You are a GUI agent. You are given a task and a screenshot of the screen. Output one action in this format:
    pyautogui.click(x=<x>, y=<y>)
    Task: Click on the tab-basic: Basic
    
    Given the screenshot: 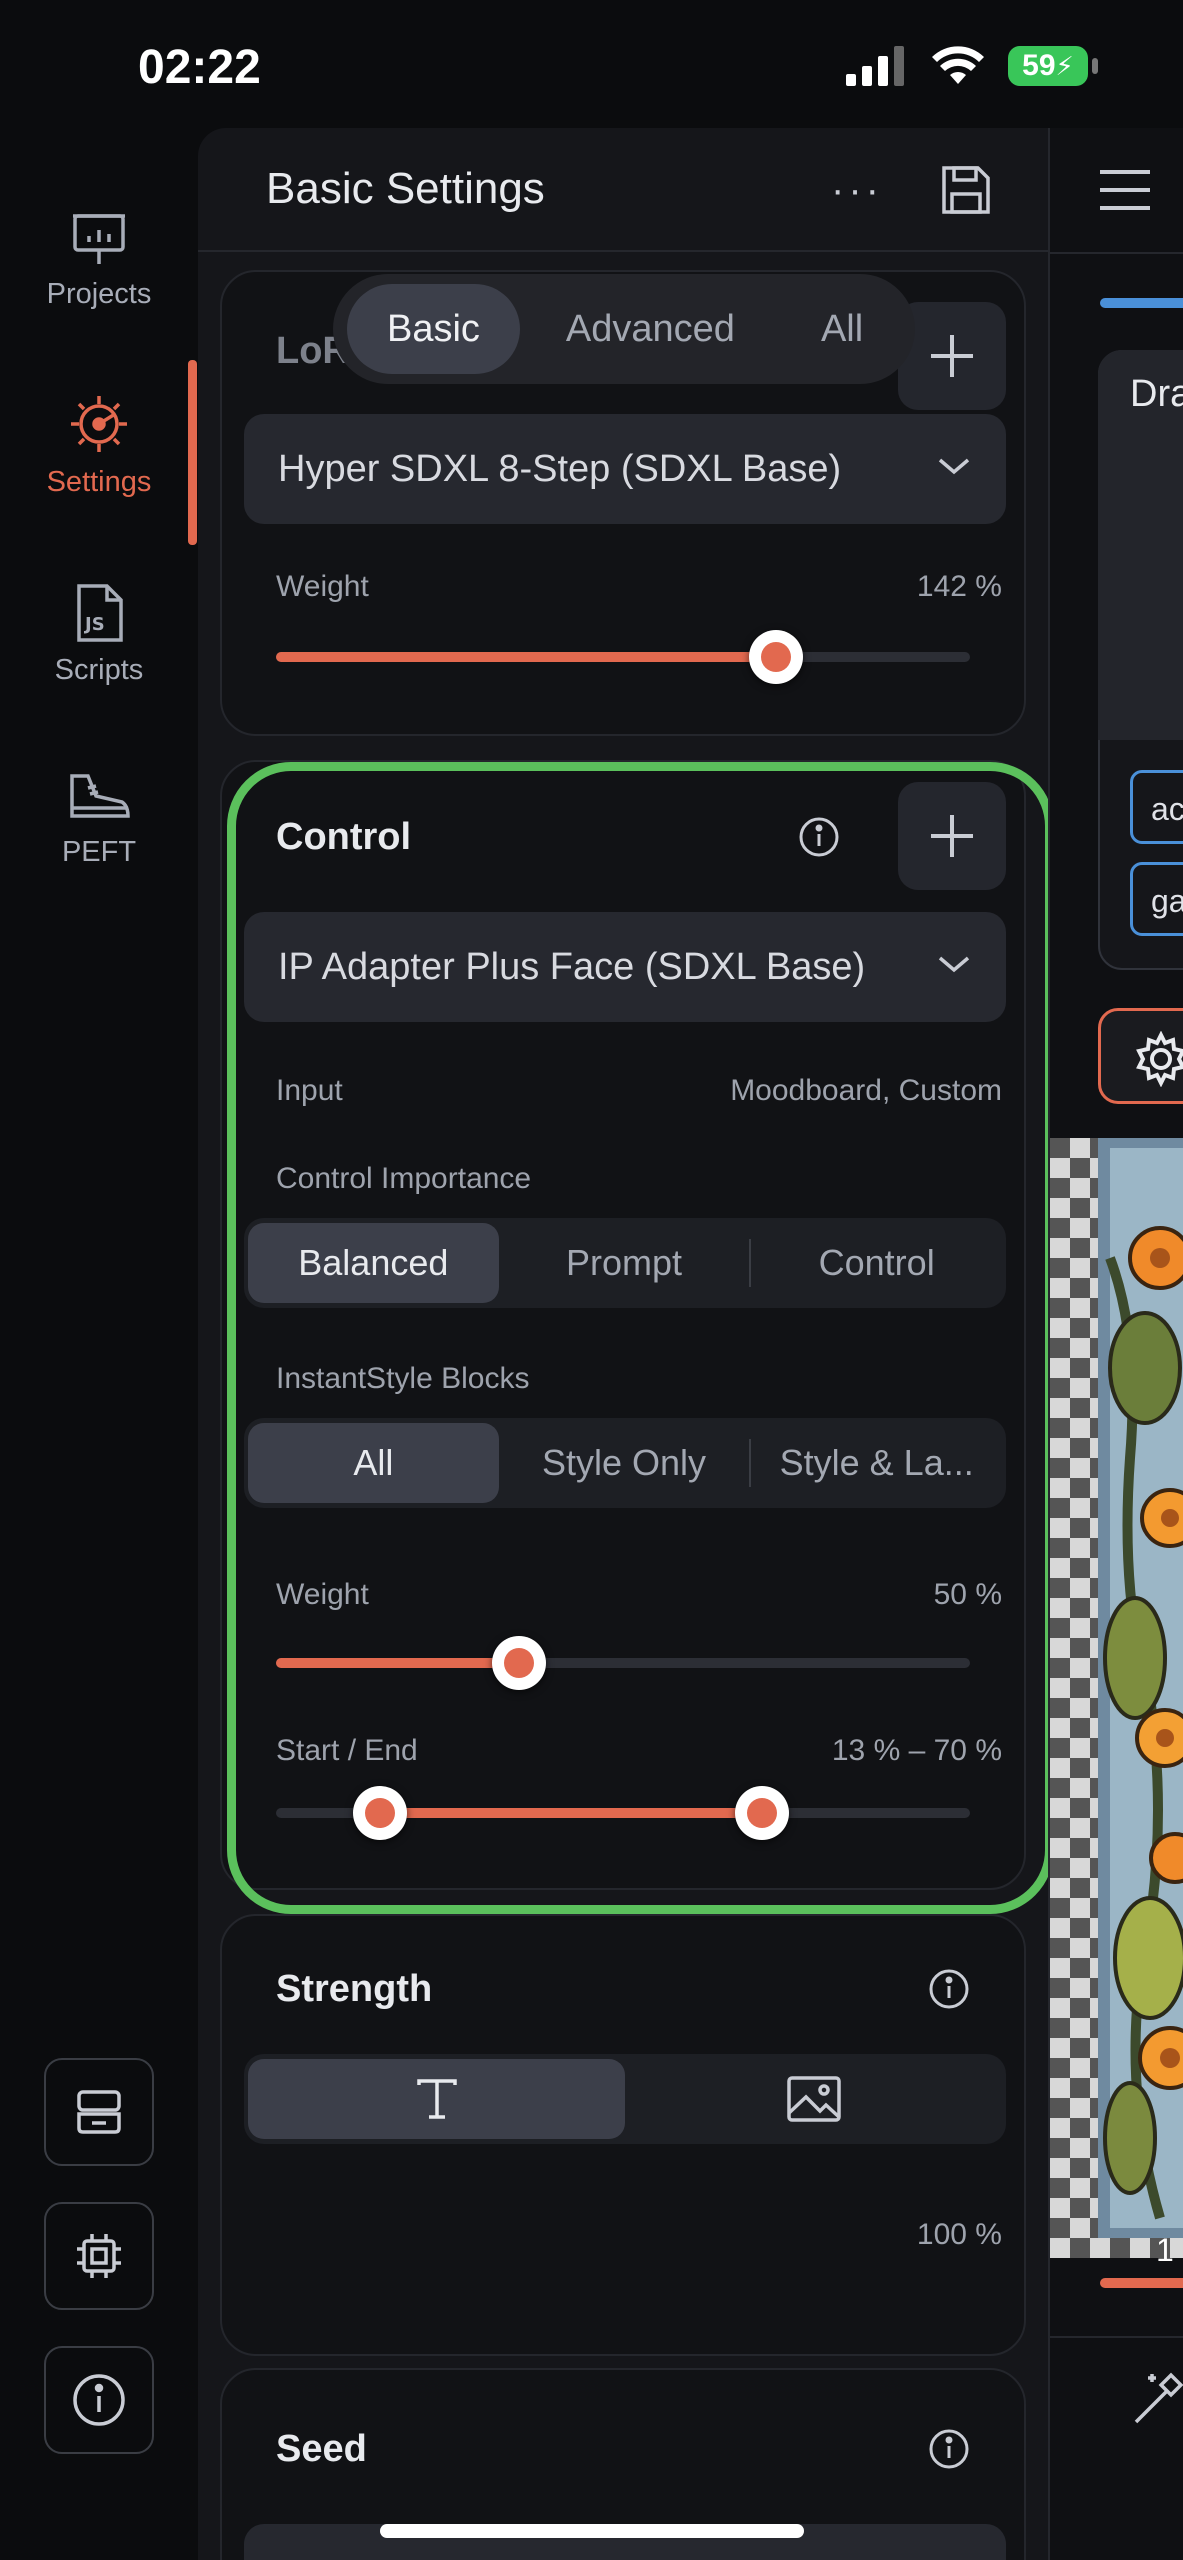 What is the action you would take?
    pyautogui.click(x=433, y=329)
    